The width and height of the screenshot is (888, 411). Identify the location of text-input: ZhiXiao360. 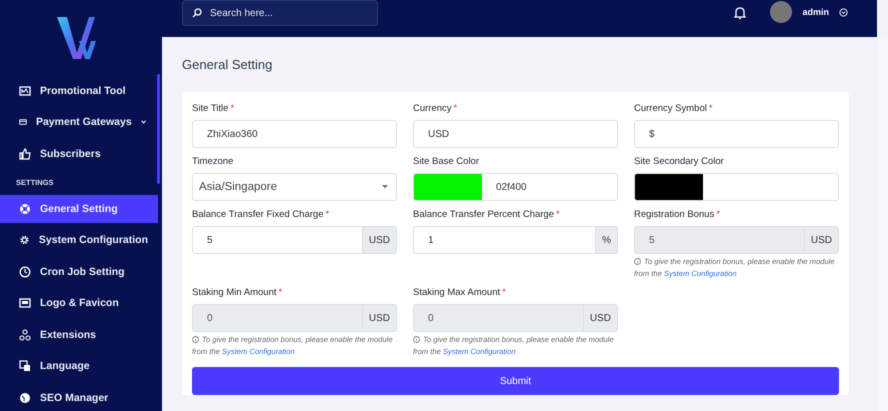
(294, 134).